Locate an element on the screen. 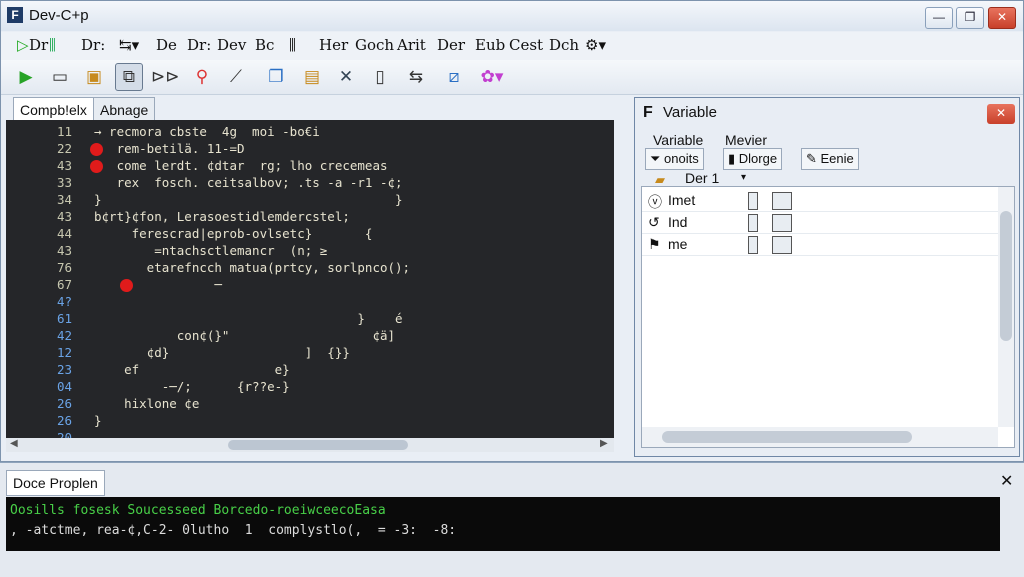 The image size is (1024, 577). copy-icon: ❐ is located at coordinates (276, 77).